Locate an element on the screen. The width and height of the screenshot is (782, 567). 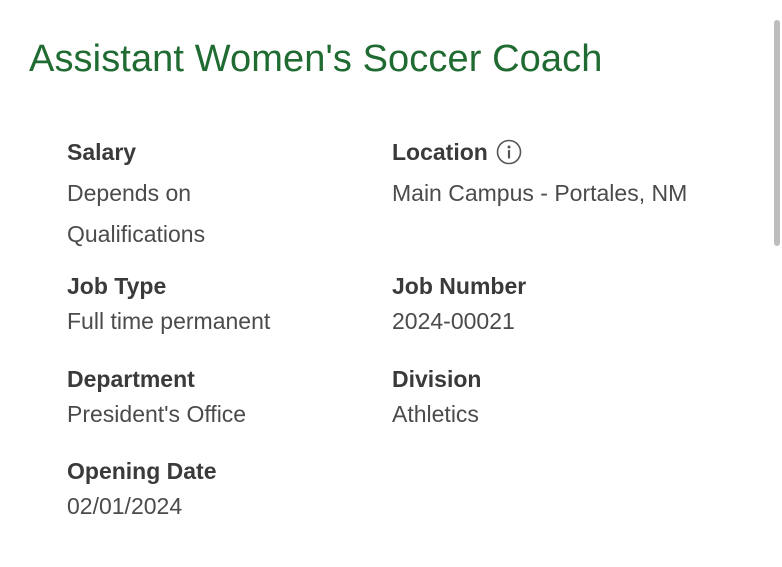
page-title: Assistant Women's Soccer Coach is located at coordinates (316, 59).